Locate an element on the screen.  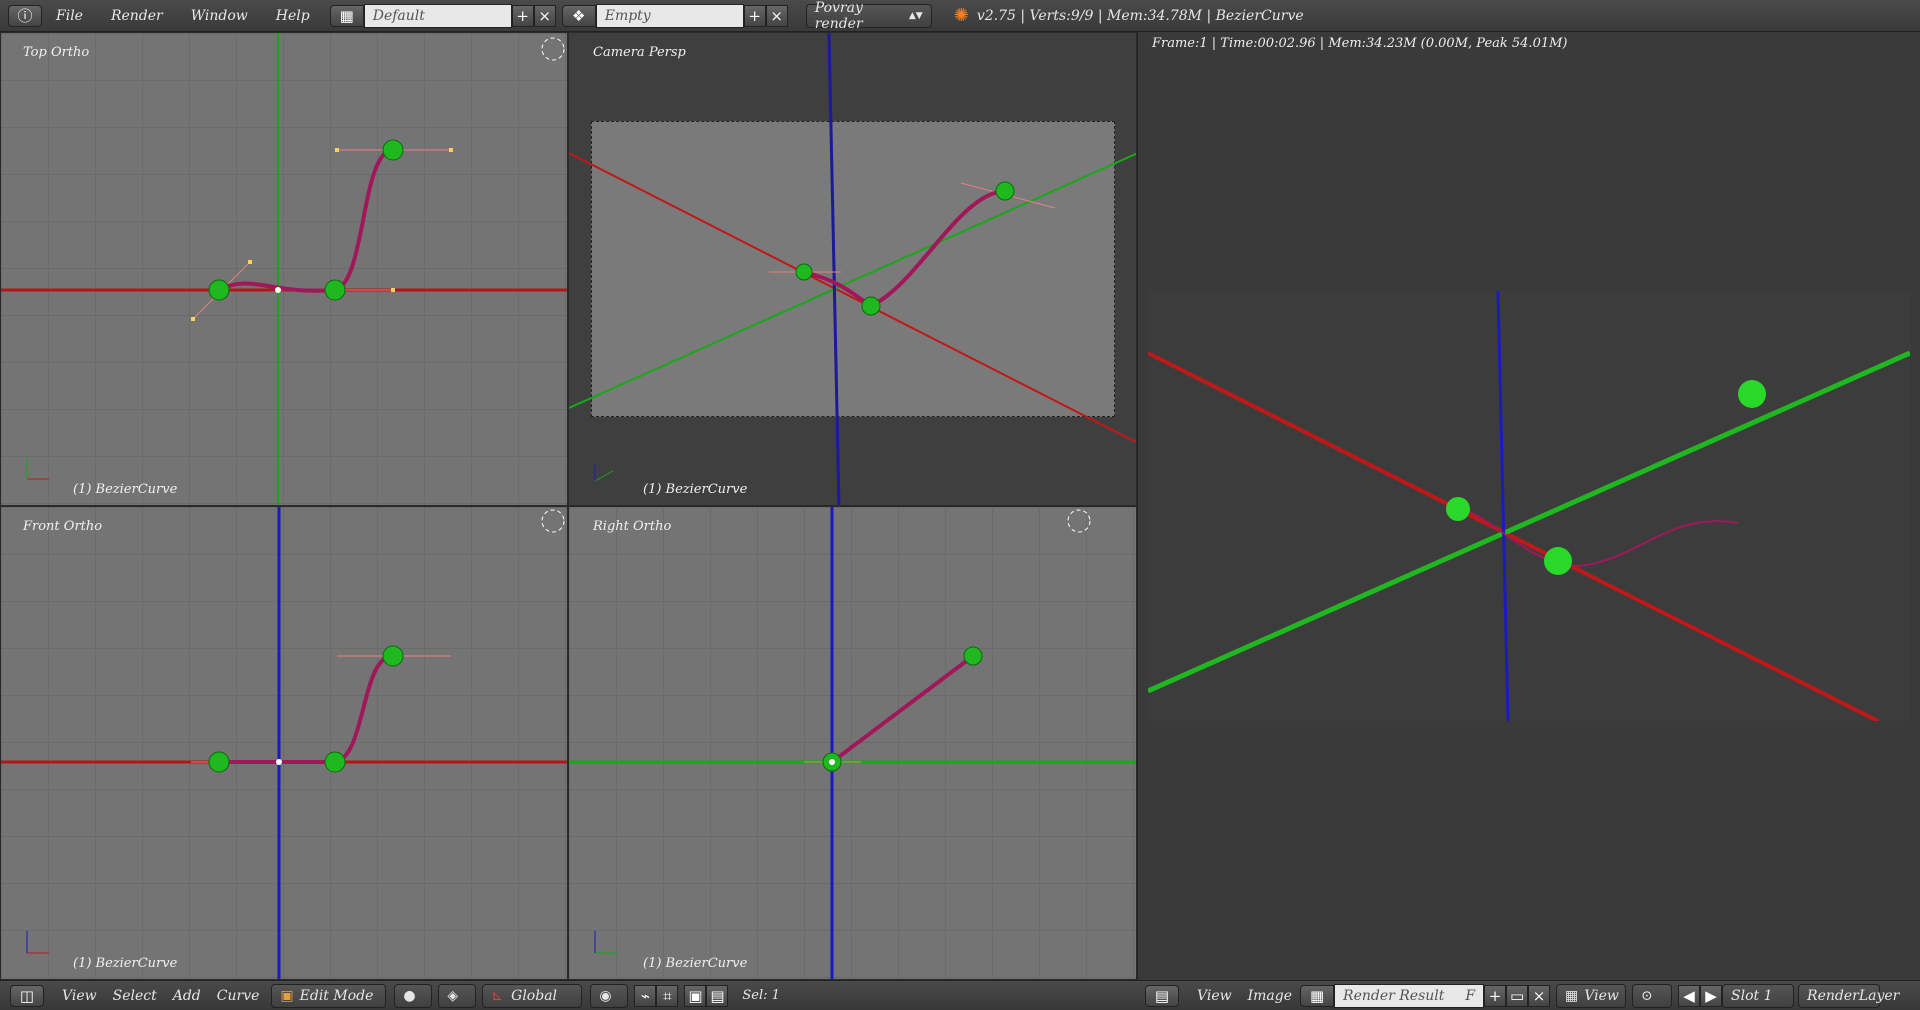
mode-dropdown: ▣ Edit Mode is located at coordinates (329, 995).